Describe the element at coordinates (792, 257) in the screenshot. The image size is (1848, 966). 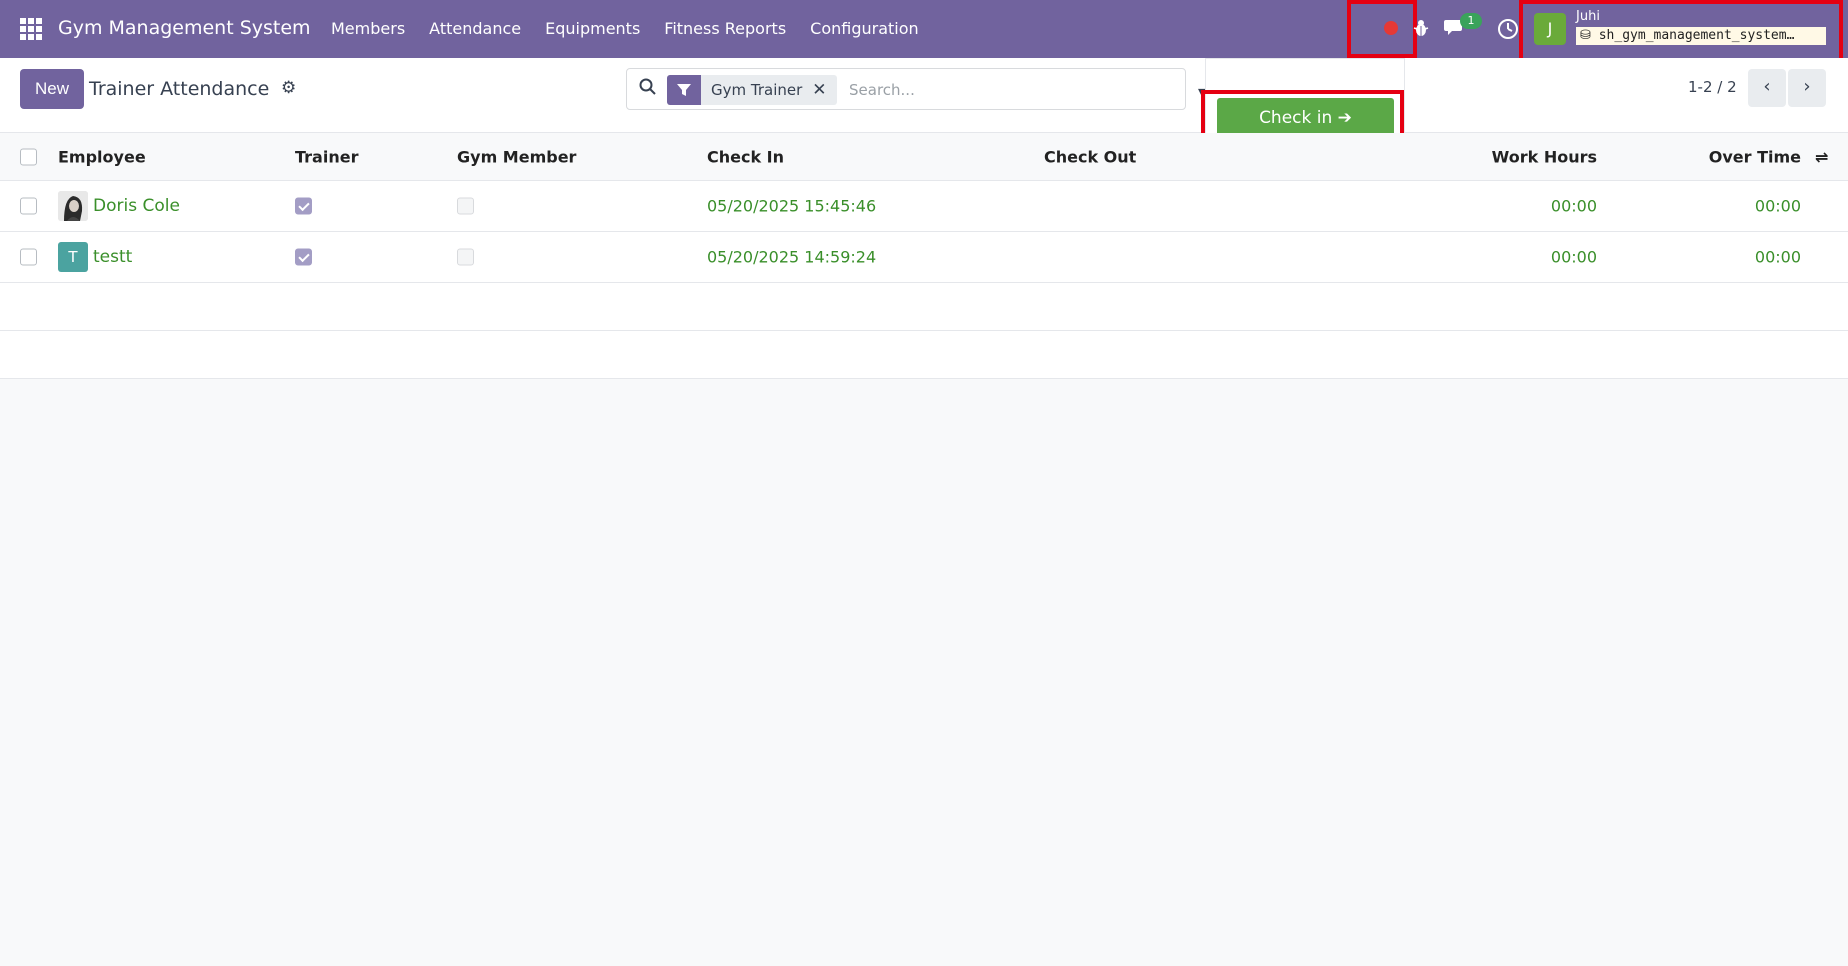
I see `check-in-value: 05/20/2025 14:59:24` at that location.